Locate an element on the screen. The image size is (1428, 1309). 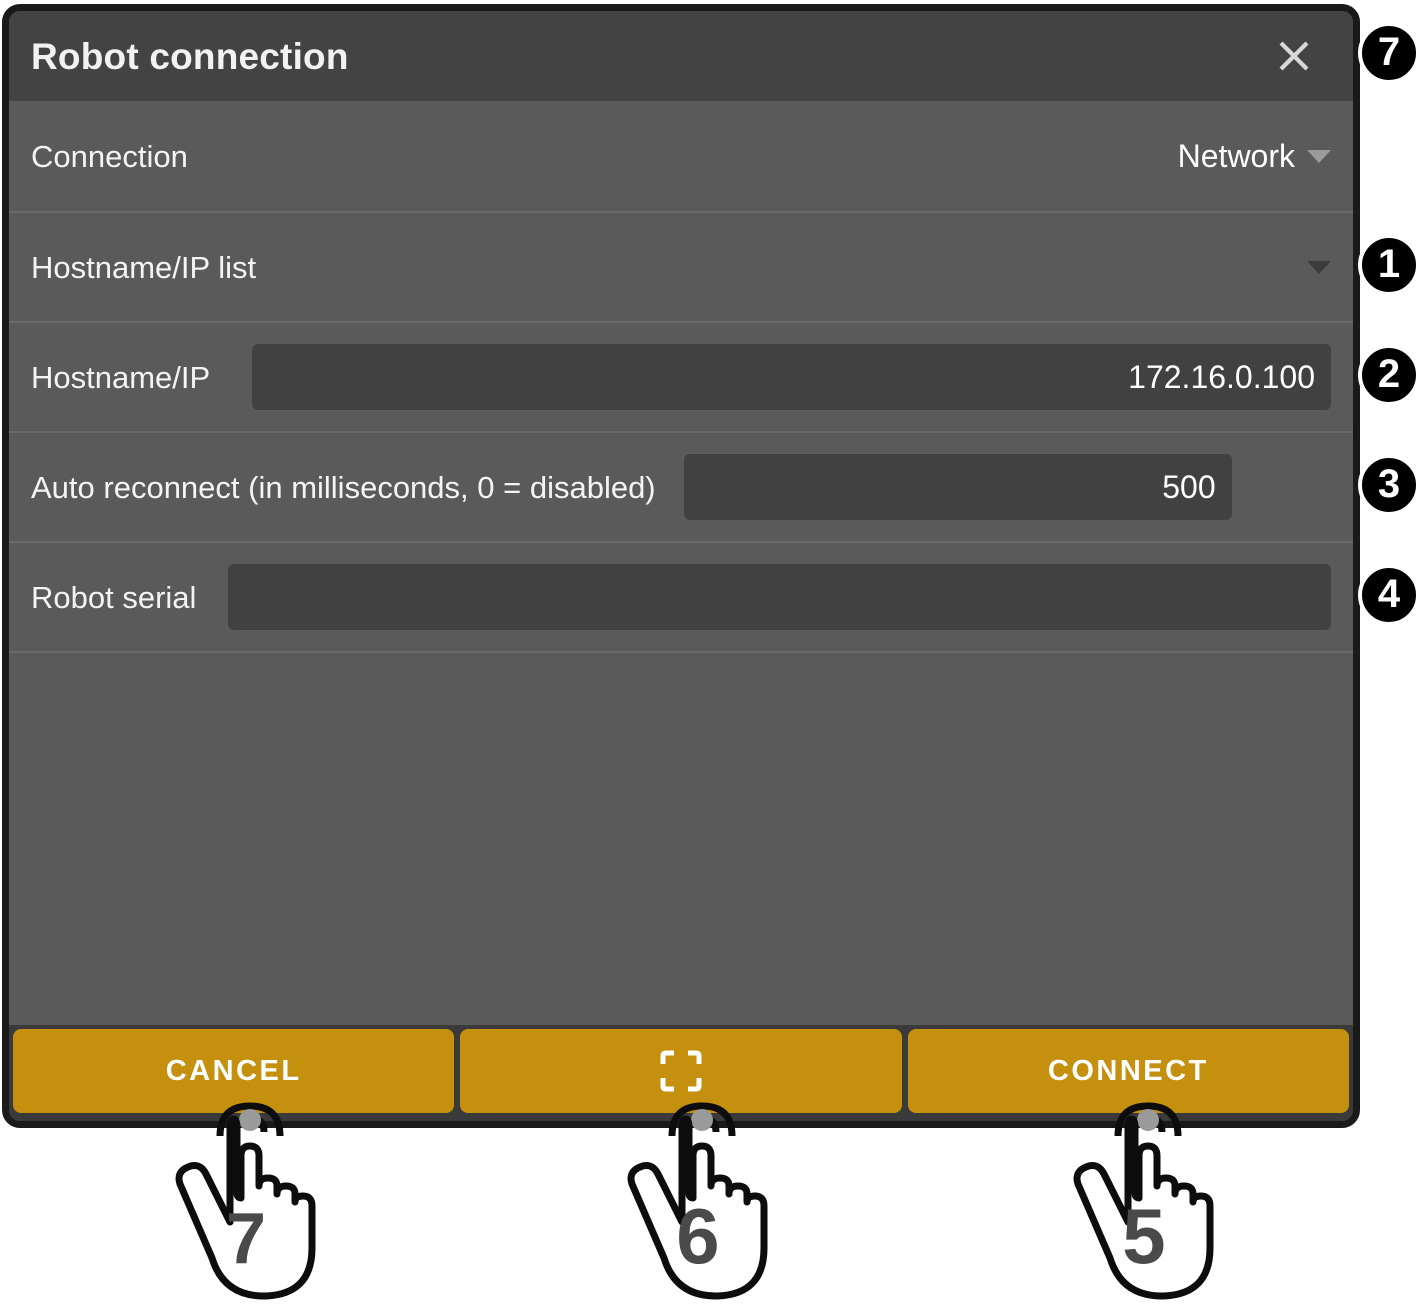
auto-reconnect-value: 500 is located at coordinates (1189, 487).